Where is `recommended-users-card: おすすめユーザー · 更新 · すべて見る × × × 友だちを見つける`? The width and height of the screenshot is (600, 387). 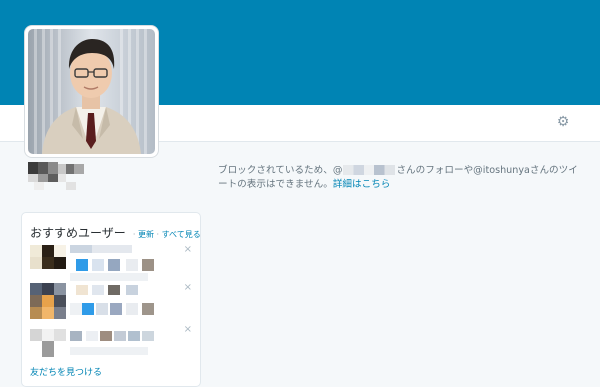
recommended-users-card: おすすめユーザー · 更新 · すべて見る × × × 友だちを見つける is located at coordinates (111, 299).